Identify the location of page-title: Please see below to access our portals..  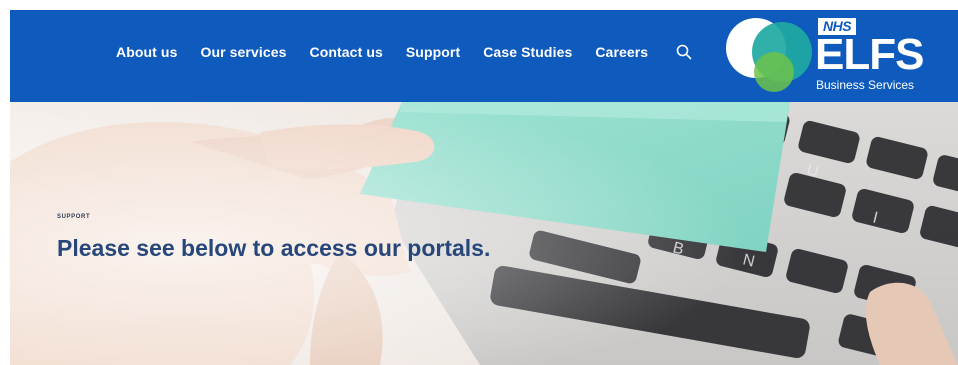
(274, 248).